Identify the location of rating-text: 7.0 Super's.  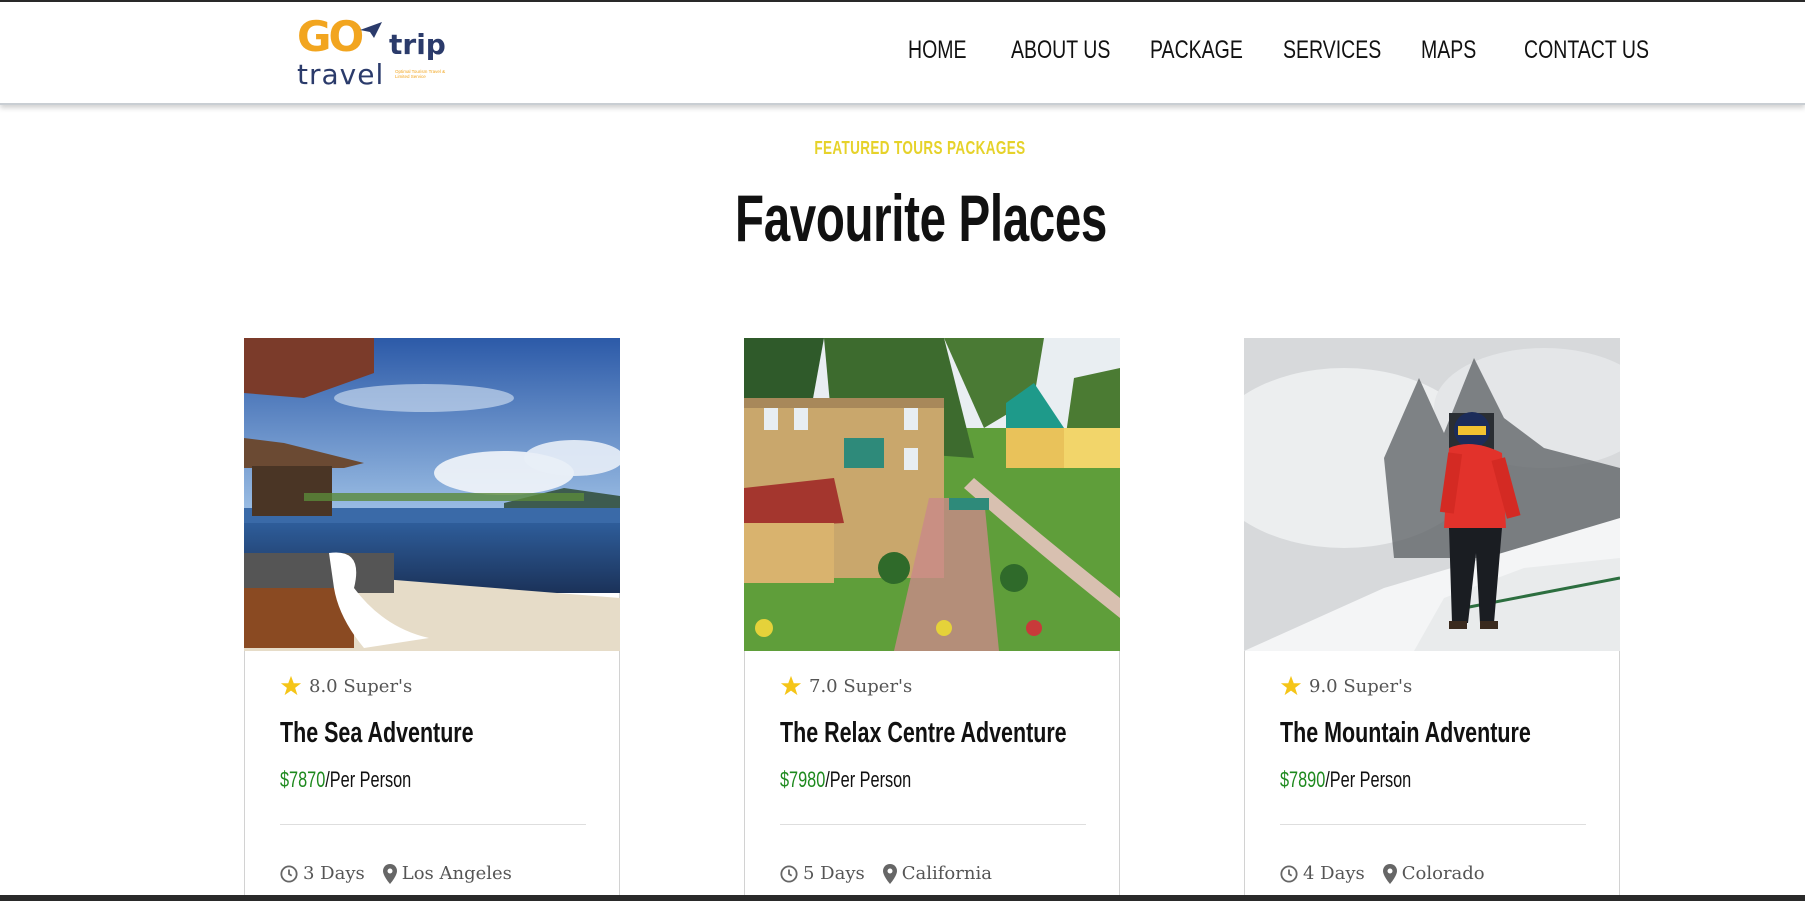
(861, 686).